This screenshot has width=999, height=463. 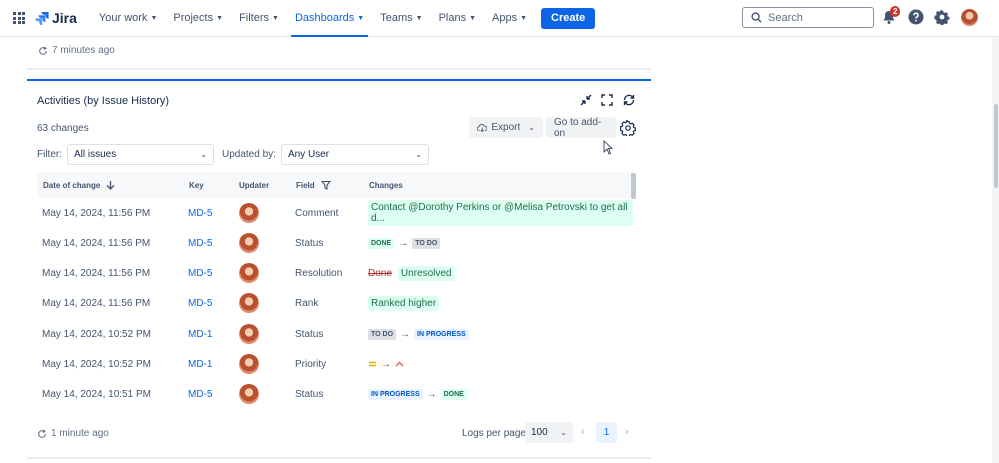 What do you see at coordinates (80, 433) in the screenshot?
I see `last-updated: 1 minute ago` at bounding box center [80, 433].